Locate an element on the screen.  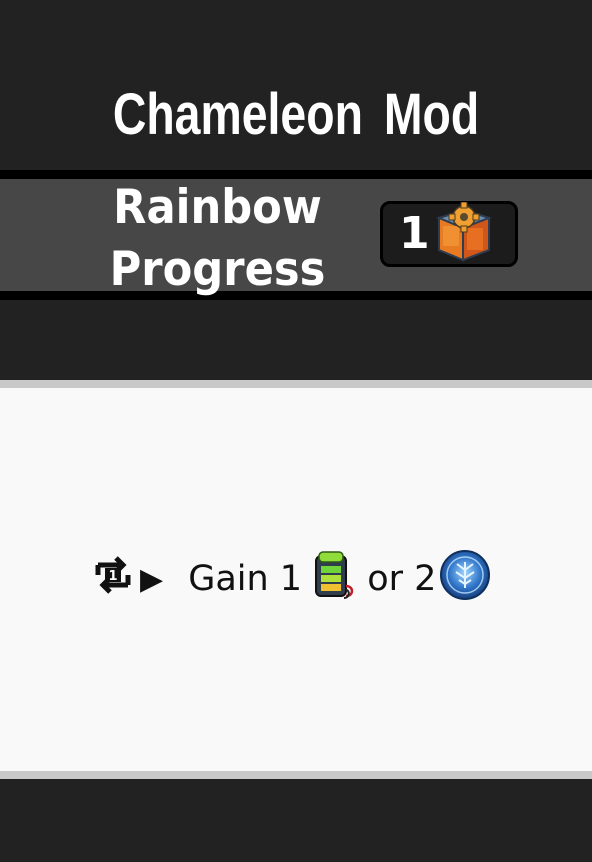
blue-token-icon is located at coordinates (465, 579).